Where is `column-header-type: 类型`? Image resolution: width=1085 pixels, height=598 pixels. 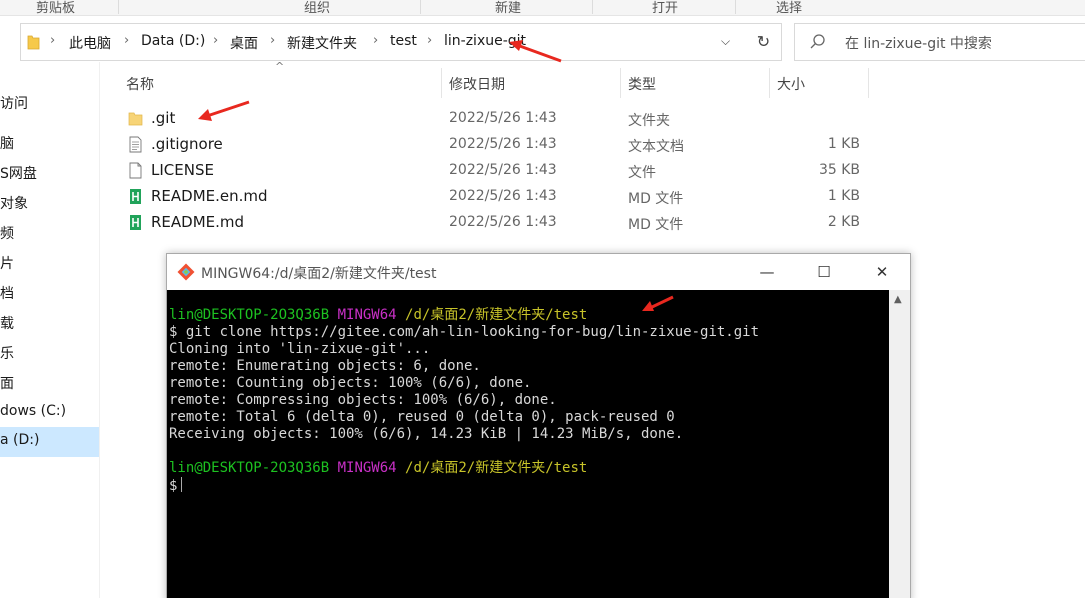
column-header-type: 类型 is located at coordinates (642, 84).